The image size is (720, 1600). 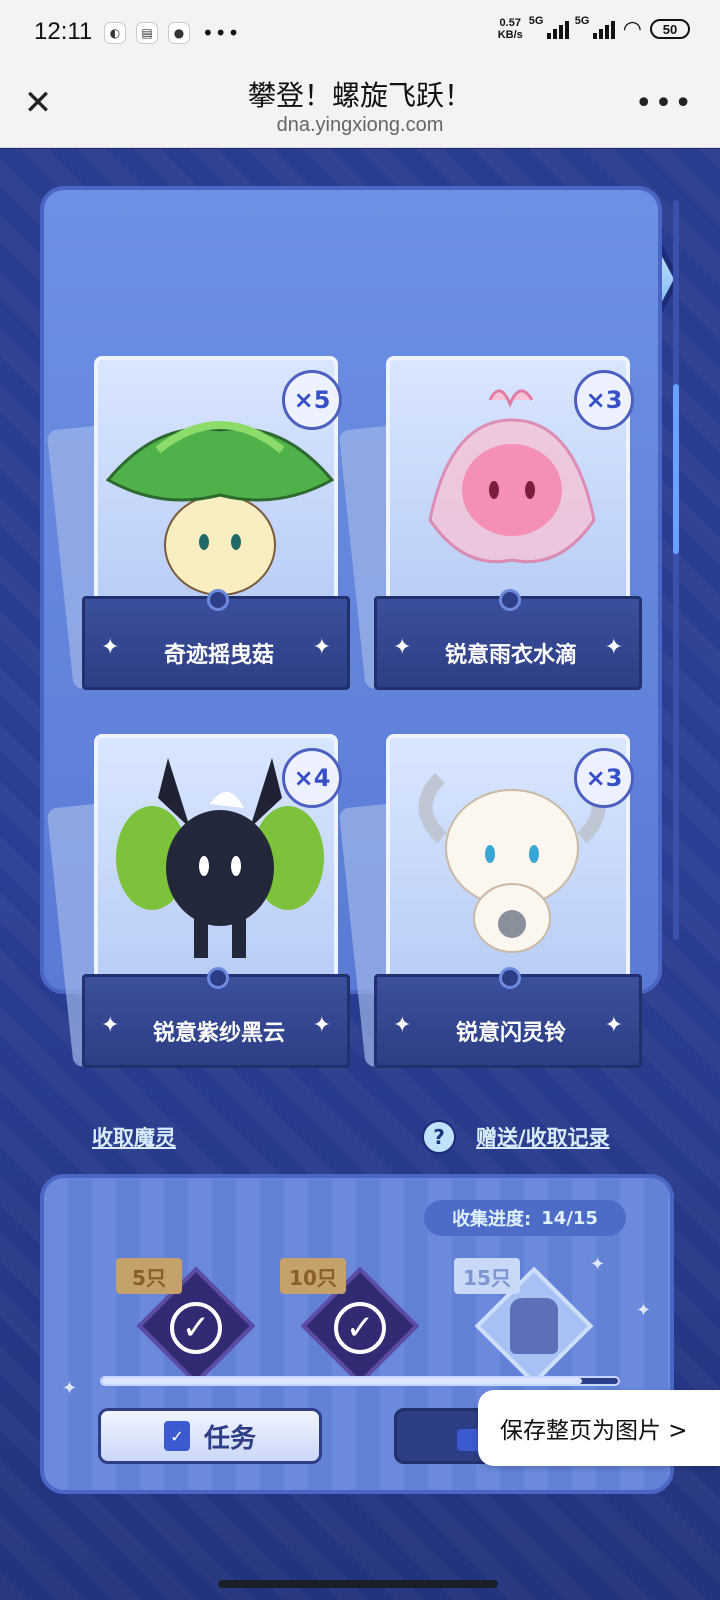 What do you see at coordinates (670, 29) in the screenshot?
I see `battery-icon: 50` at bounding box center [670, 29].